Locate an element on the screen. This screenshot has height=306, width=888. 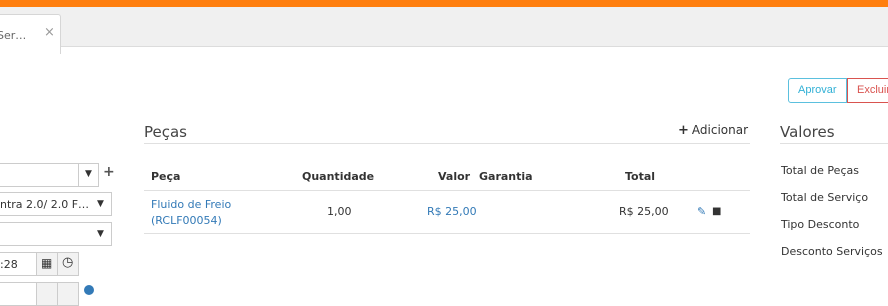
time-input: :28 is located at coordinates (18, 264).